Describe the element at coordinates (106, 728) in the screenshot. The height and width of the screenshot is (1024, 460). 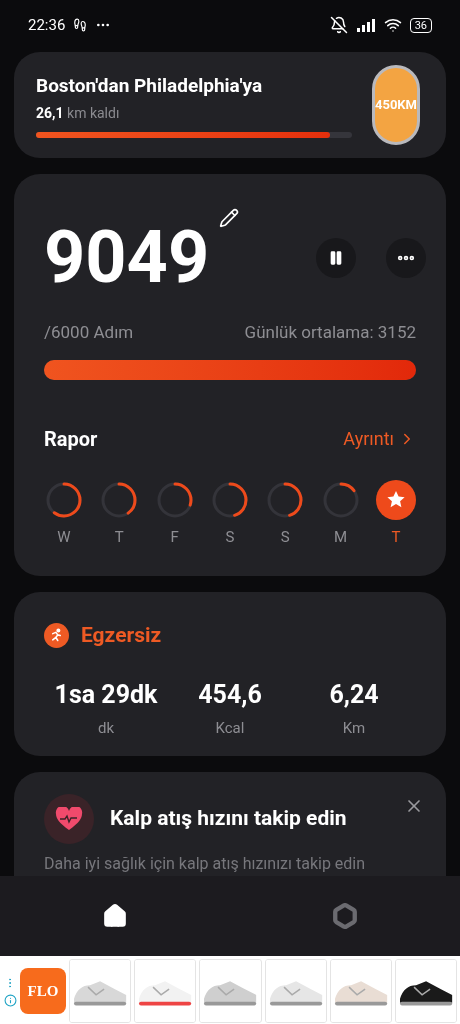
I see `stat-unit: dk` at that location.